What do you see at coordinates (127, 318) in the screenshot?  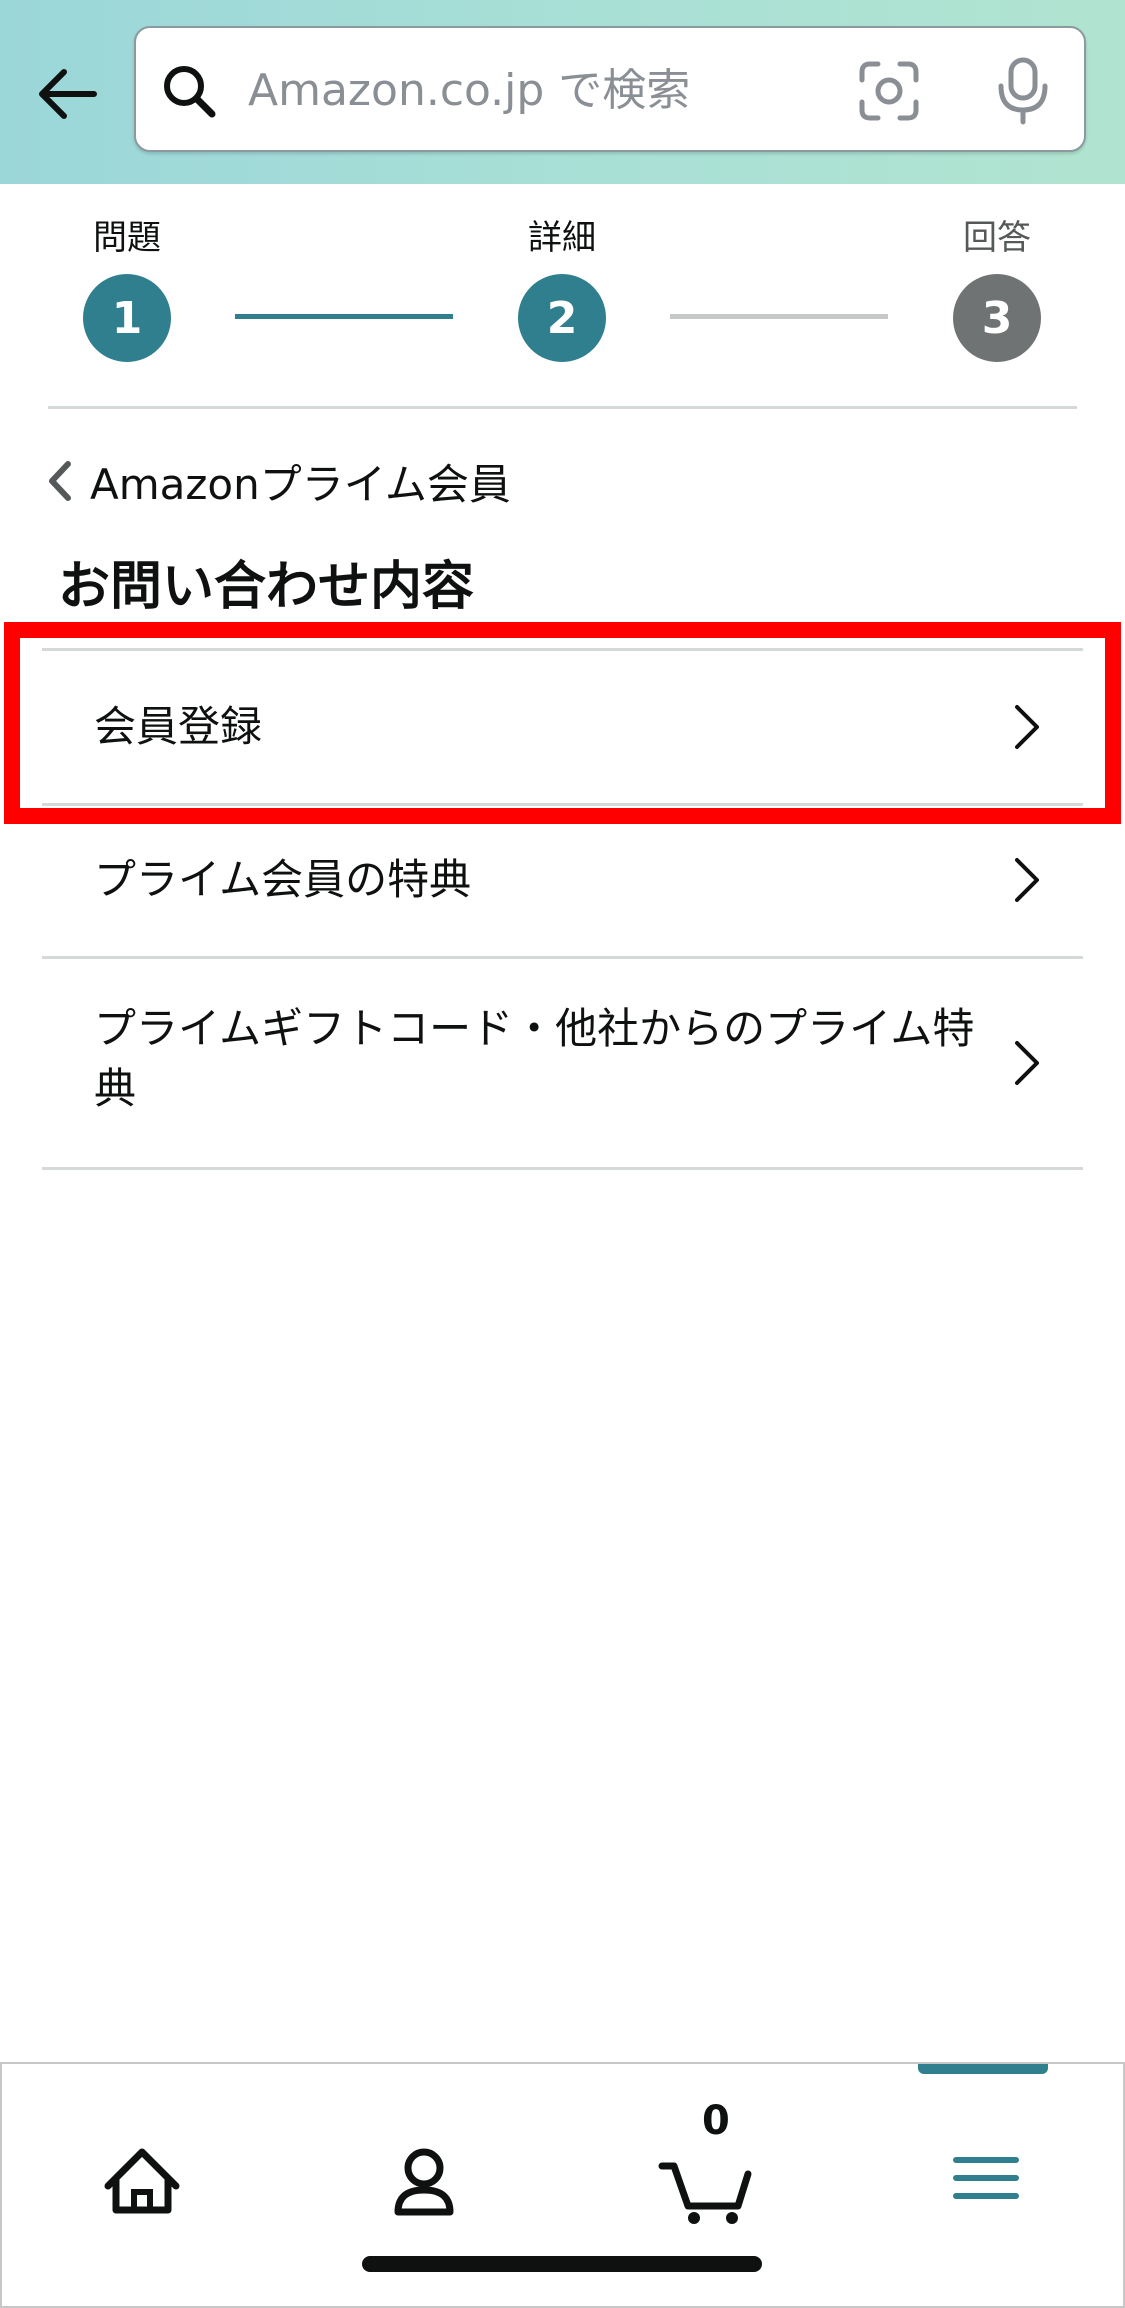 I see `step-1-circle: 1` at bounding box center [127, 318].